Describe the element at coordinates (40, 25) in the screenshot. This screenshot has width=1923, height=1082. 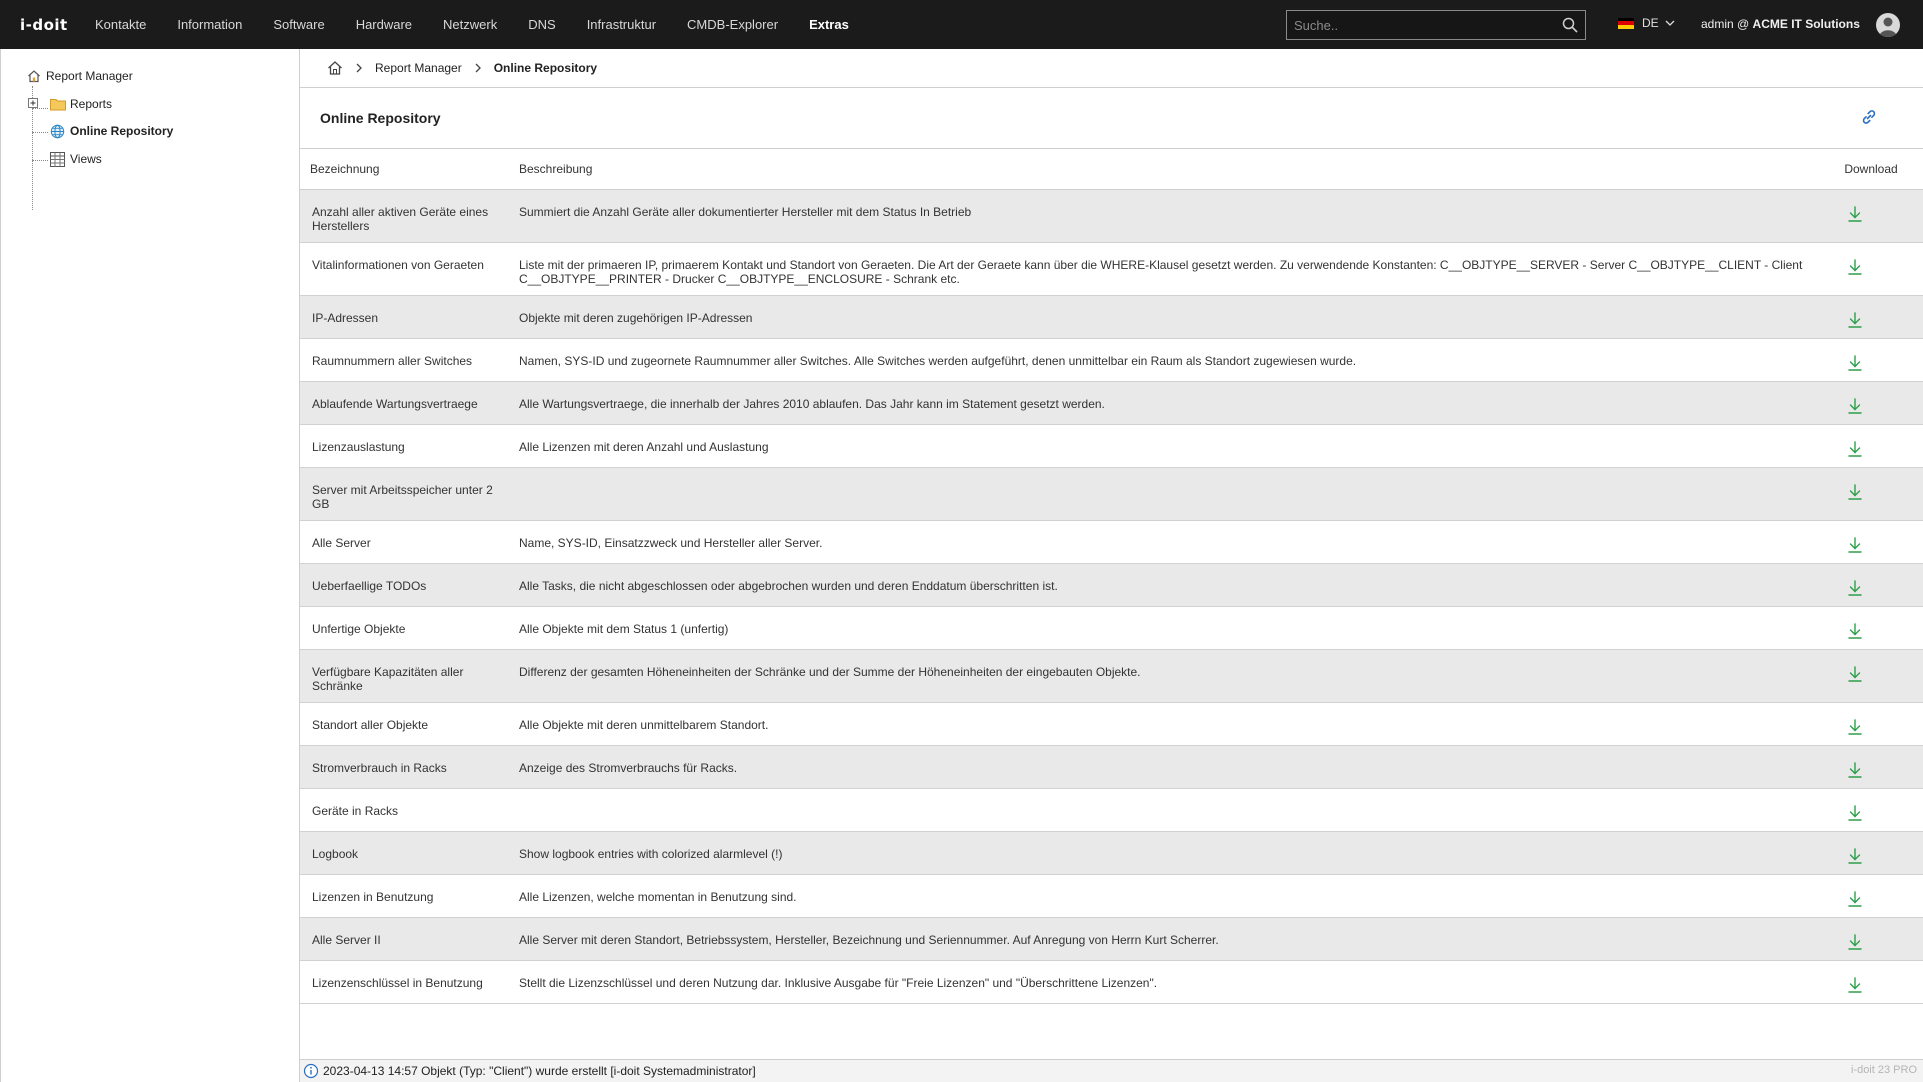
I see `app-logo: i-doit` at that location.